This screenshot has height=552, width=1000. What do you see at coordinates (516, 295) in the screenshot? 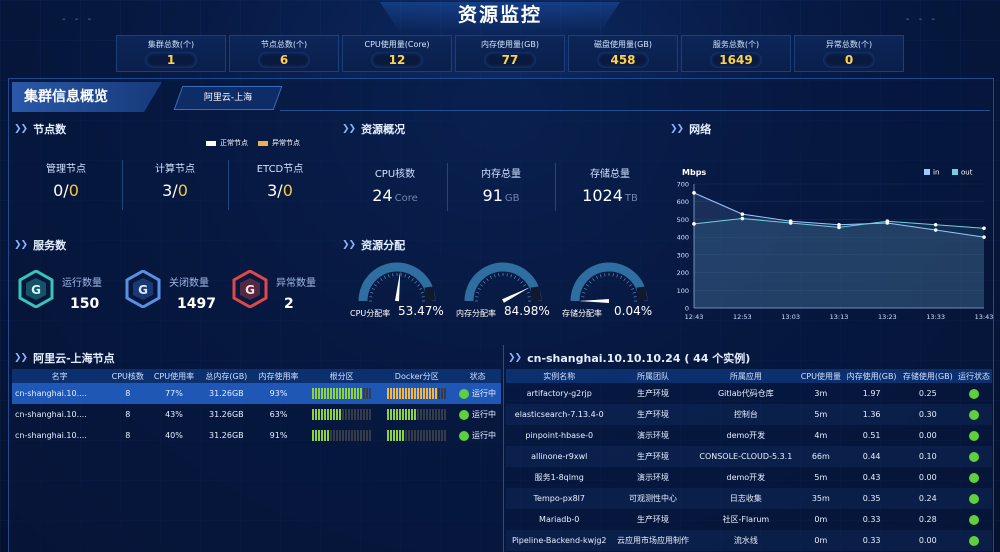
I see `gauge-needle` at bounding box center [516, 295].